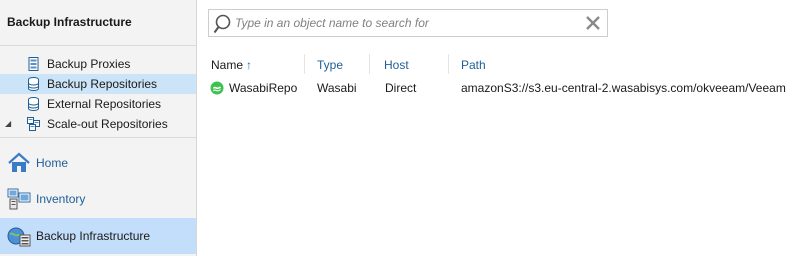 The image size is (786, 256). Describe the element at coordinates (61, 199) in the screenshot. I see `nav-item-label: Inventory` at that location.